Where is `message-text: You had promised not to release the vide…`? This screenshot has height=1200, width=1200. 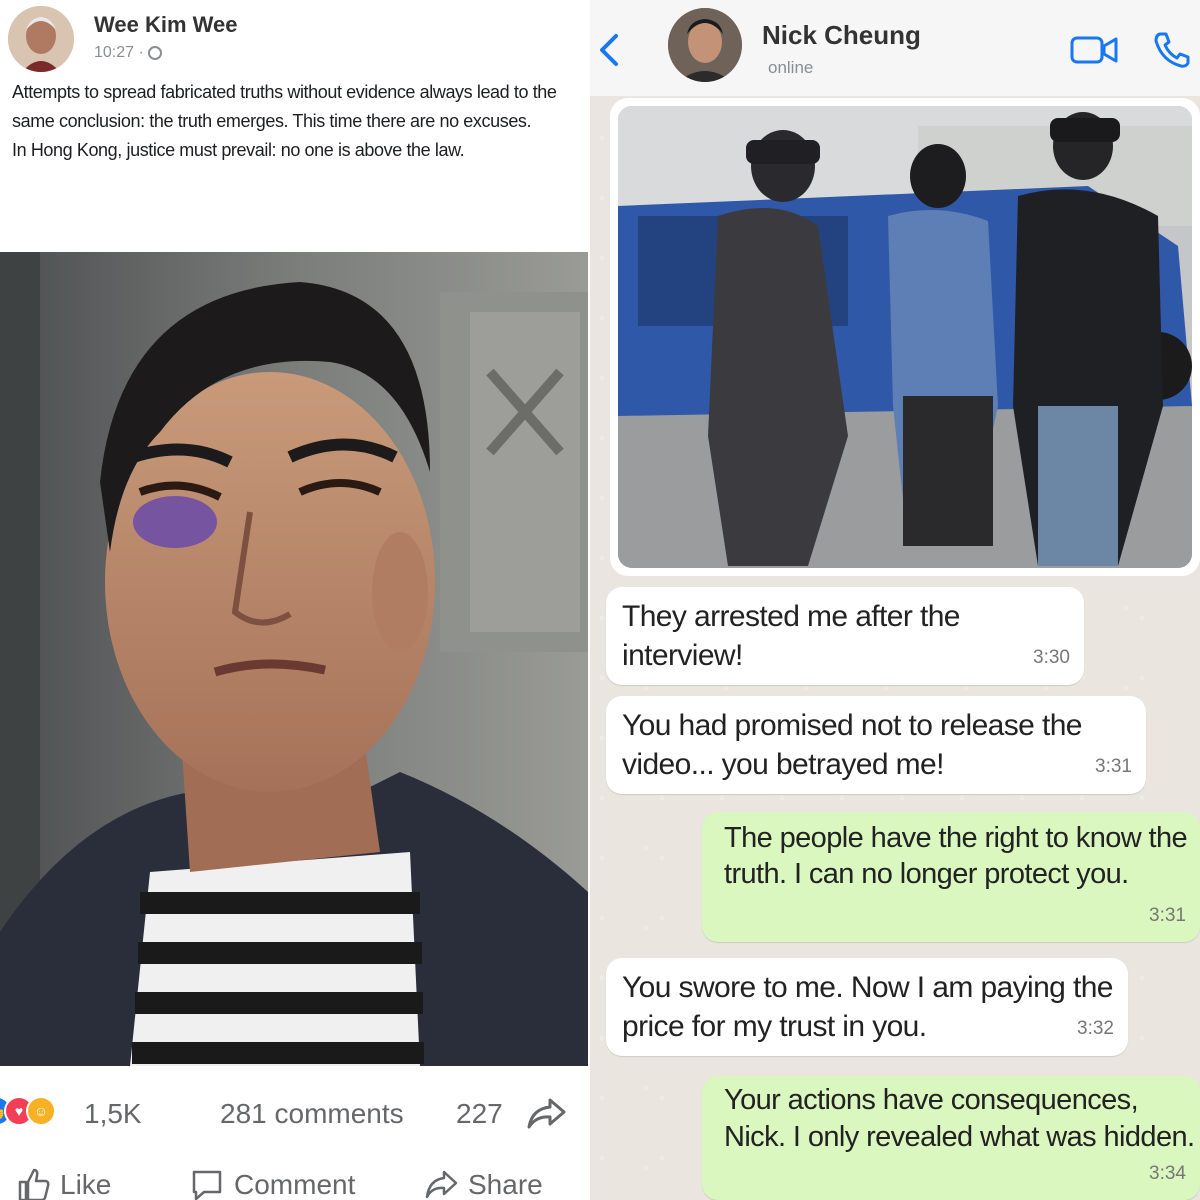 message-text: You had promised not to release the vide… is located at coordinates (852, 745).